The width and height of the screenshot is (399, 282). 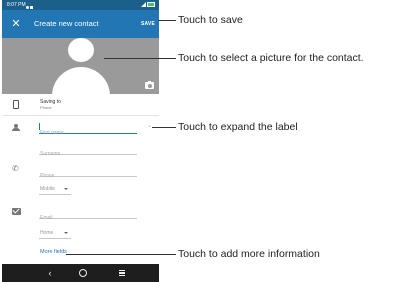 I want to click on callout-line-picture, so click(x=140, y=58).